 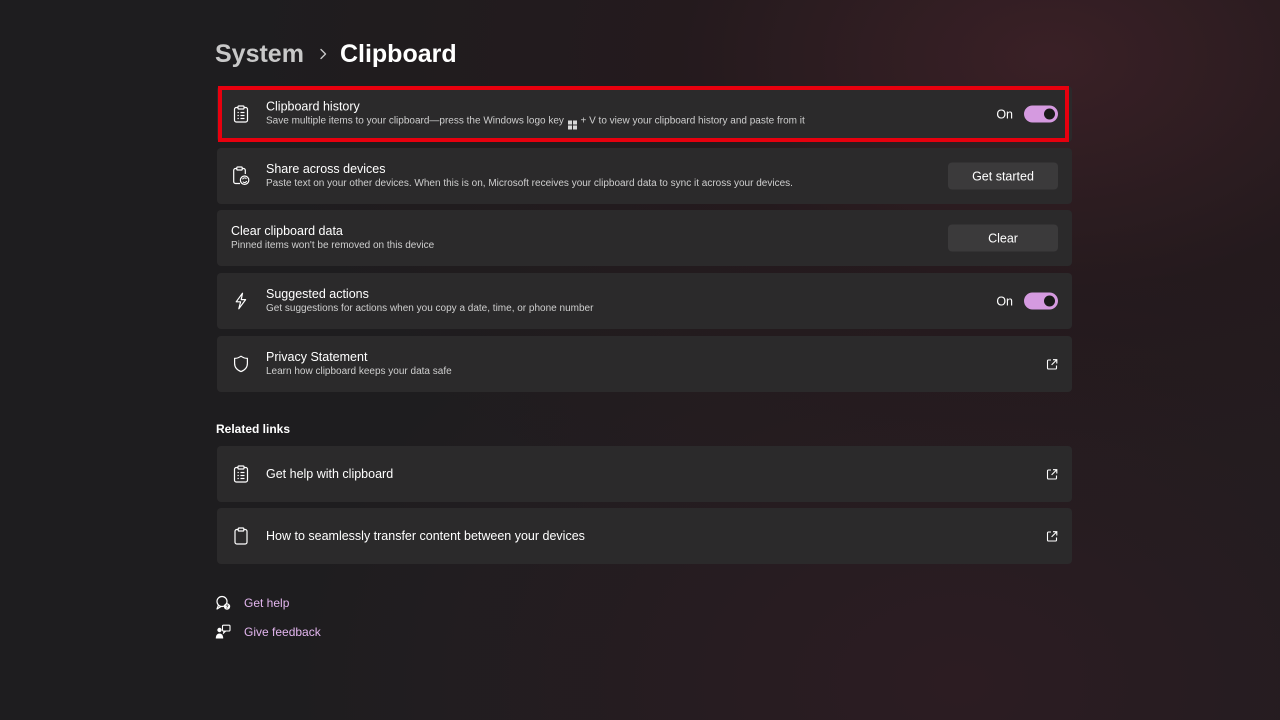 I want to click on chat-help-icon: ?, so click(x=223, y=603).